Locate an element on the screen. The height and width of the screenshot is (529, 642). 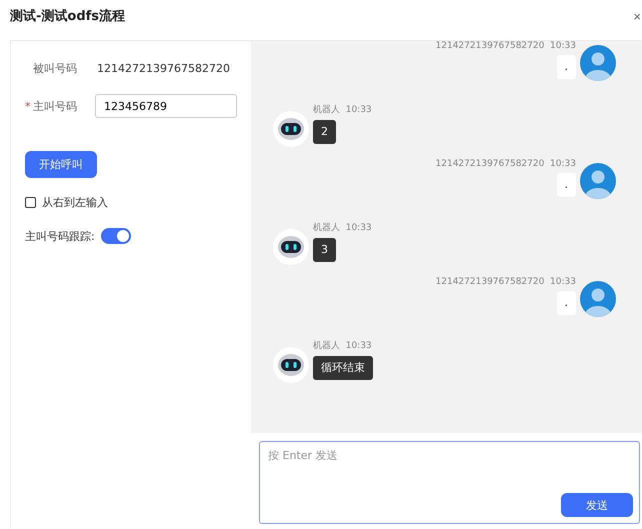
start-call-button: 开始呼叫 is located at coordinates (61, 164).